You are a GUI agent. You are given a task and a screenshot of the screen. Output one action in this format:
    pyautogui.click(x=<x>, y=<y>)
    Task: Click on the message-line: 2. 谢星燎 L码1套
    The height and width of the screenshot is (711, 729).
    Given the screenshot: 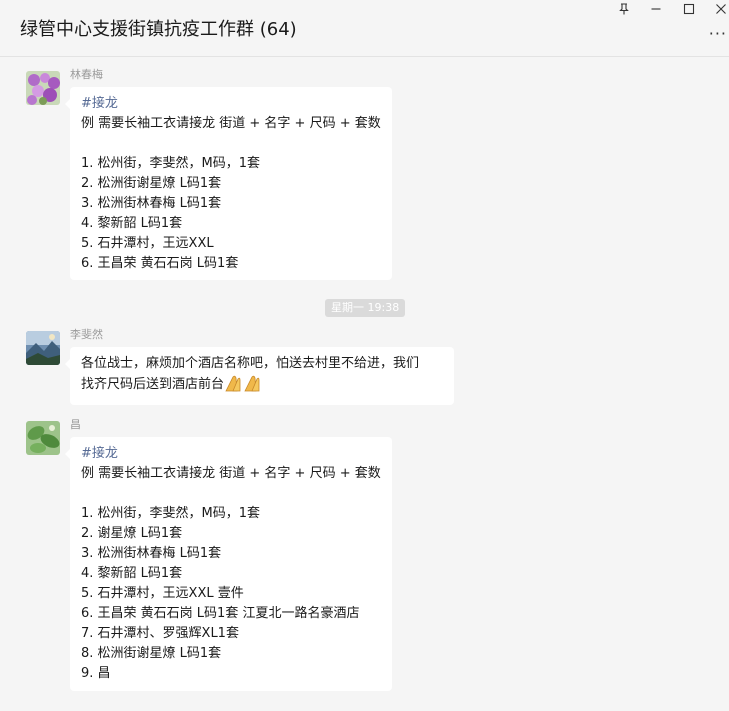 What is the action you would take?
    pyautogui.click(x=132, y=533)
    